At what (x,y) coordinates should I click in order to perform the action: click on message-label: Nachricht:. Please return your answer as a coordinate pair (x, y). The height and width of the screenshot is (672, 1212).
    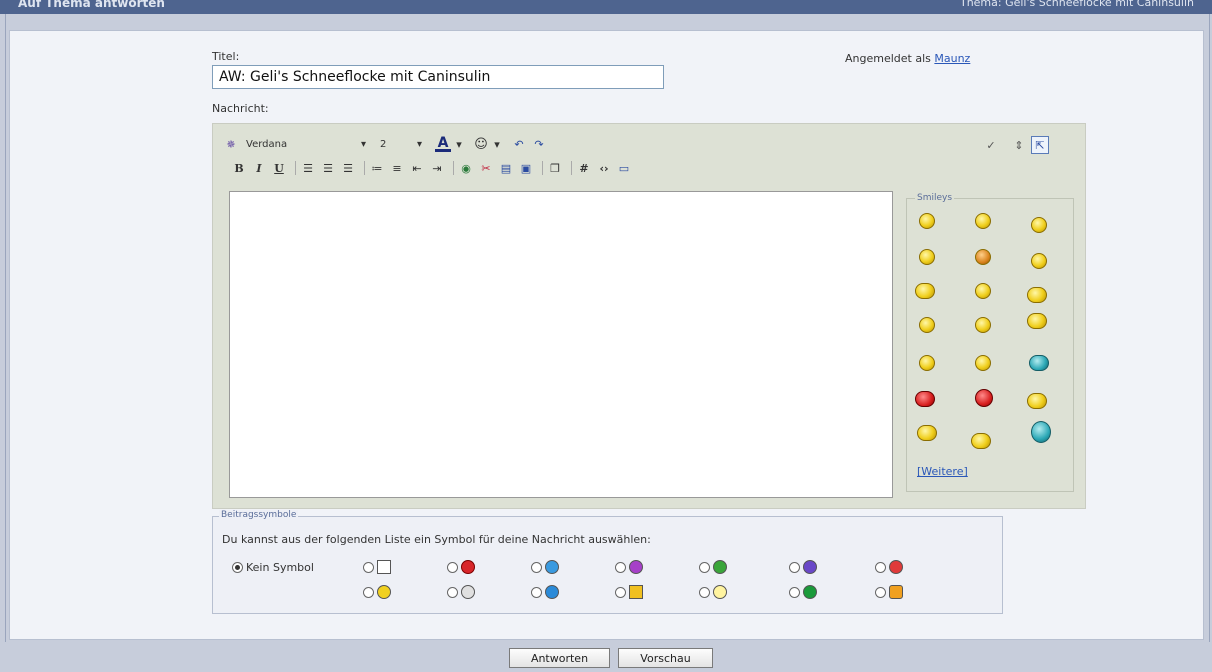
    Looking at the image, I should click on (240, 108).